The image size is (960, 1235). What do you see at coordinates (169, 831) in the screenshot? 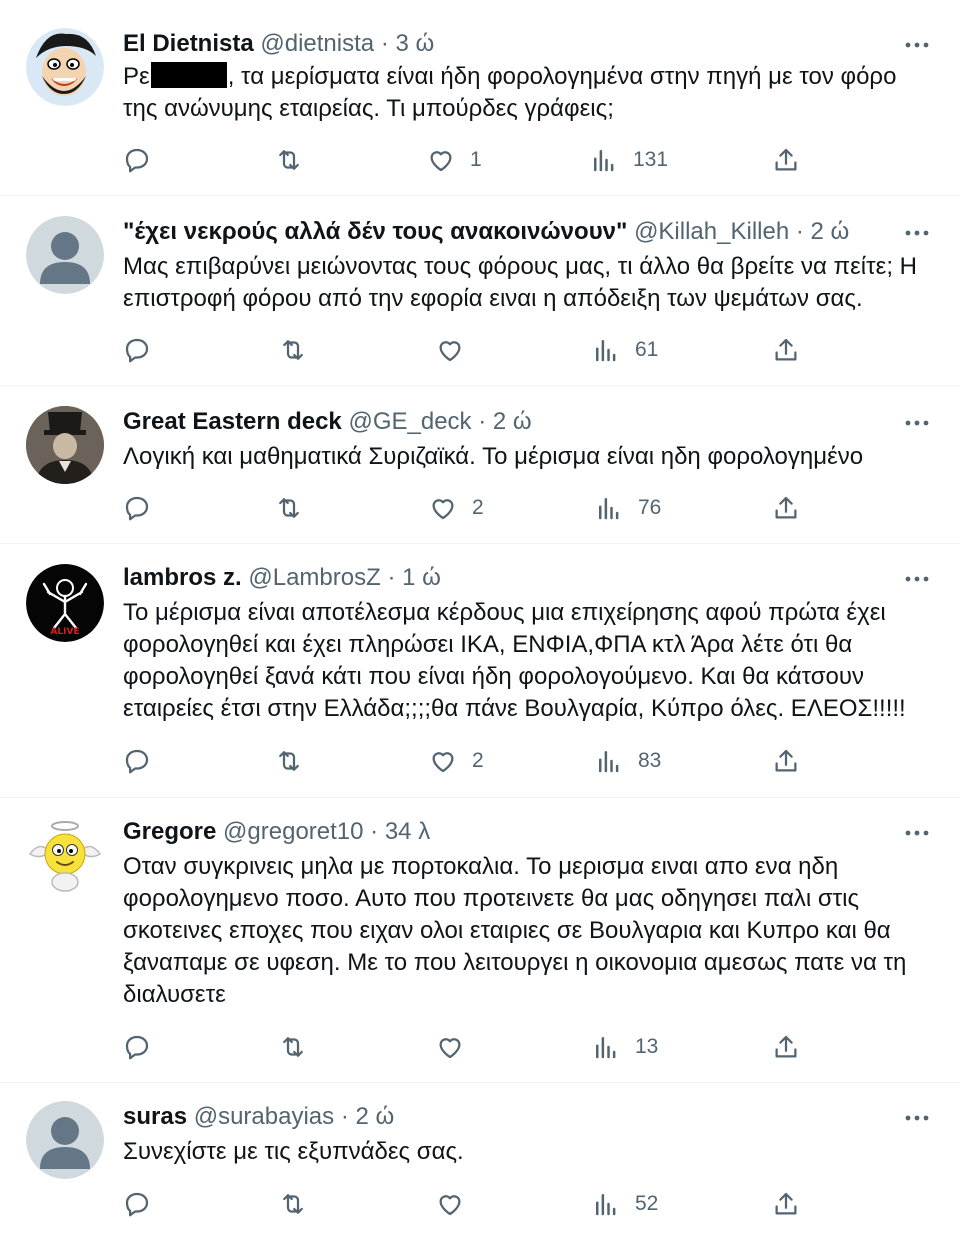
I see `display-name: Gregore` at bounding box center [169, 831].